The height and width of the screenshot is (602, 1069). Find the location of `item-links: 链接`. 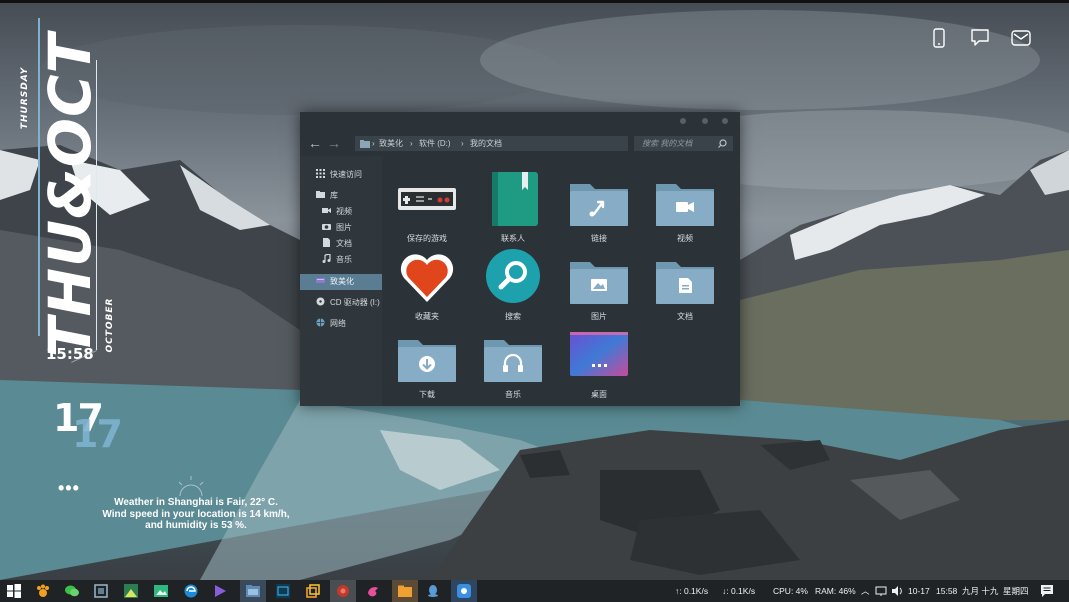

item-links: 链接 is located at coordinates (599, 203).